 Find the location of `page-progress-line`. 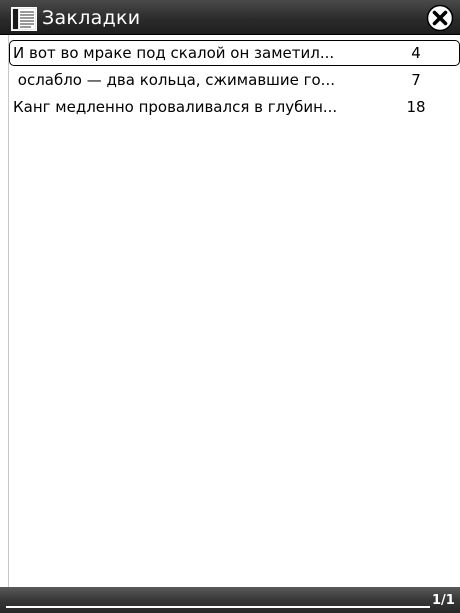

page-progress-line is located at coordinates (218, 607).